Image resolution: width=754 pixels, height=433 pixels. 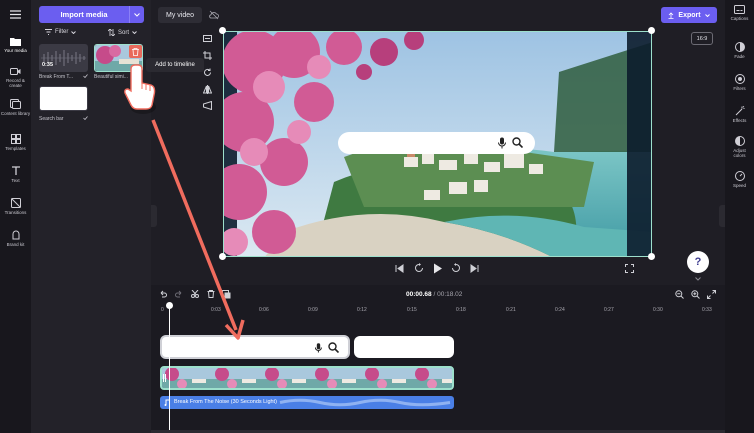 I want to click on crop-icon, so click(x=207, y=55).